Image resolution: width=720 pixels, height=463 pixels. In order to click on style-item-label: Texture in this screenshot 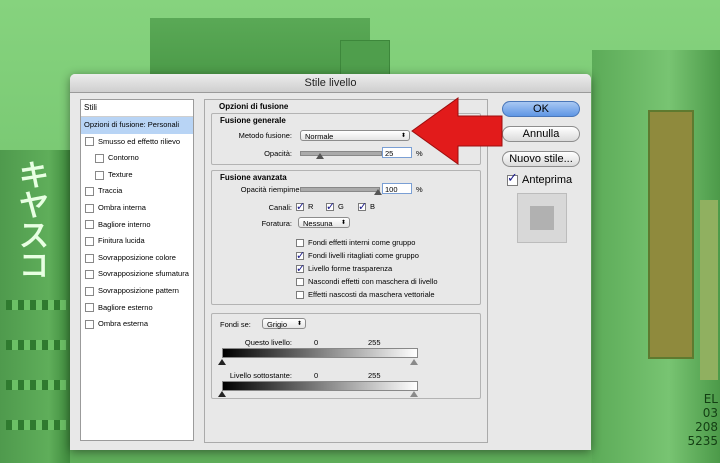, I will do `click(120, 174)`.